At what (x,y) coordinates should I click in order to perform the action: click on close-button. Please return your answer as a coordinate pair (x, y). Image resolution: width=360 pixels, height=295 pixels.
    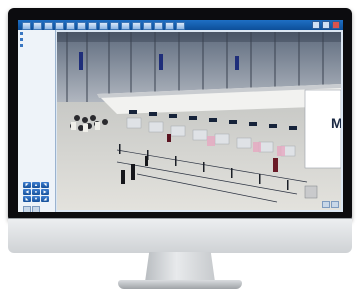
    Looking at the image, I should click on (336, 25).